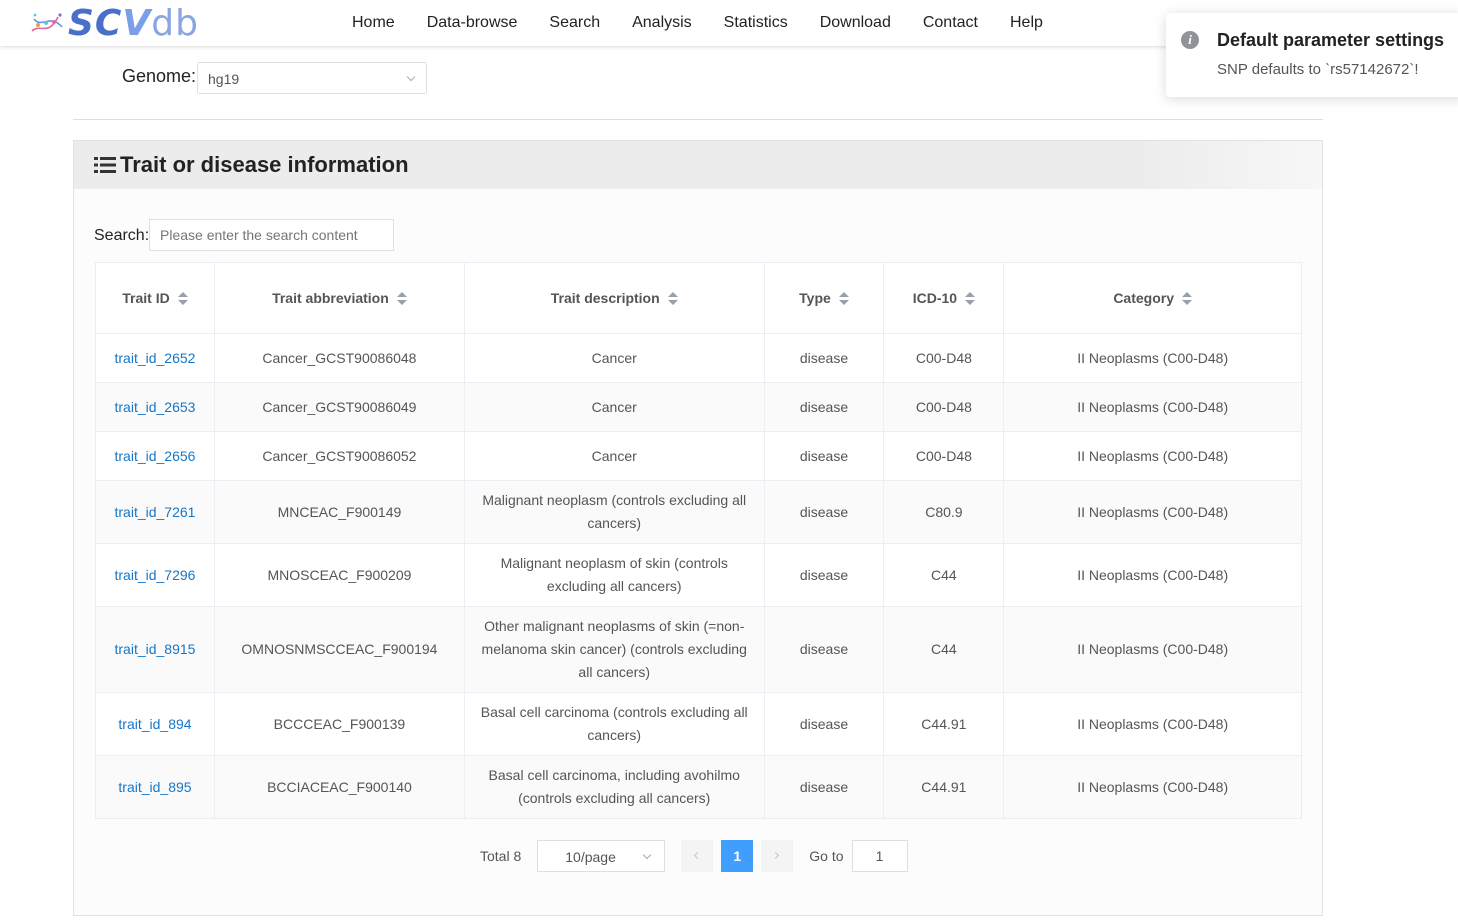 Image resolution: width=1458 pixels, height=922 pixels. What do you see at coordinates (944, 298) in the screenshot?
I see `col-header-icd10: ICD-10` at bounding box center [944, 298].